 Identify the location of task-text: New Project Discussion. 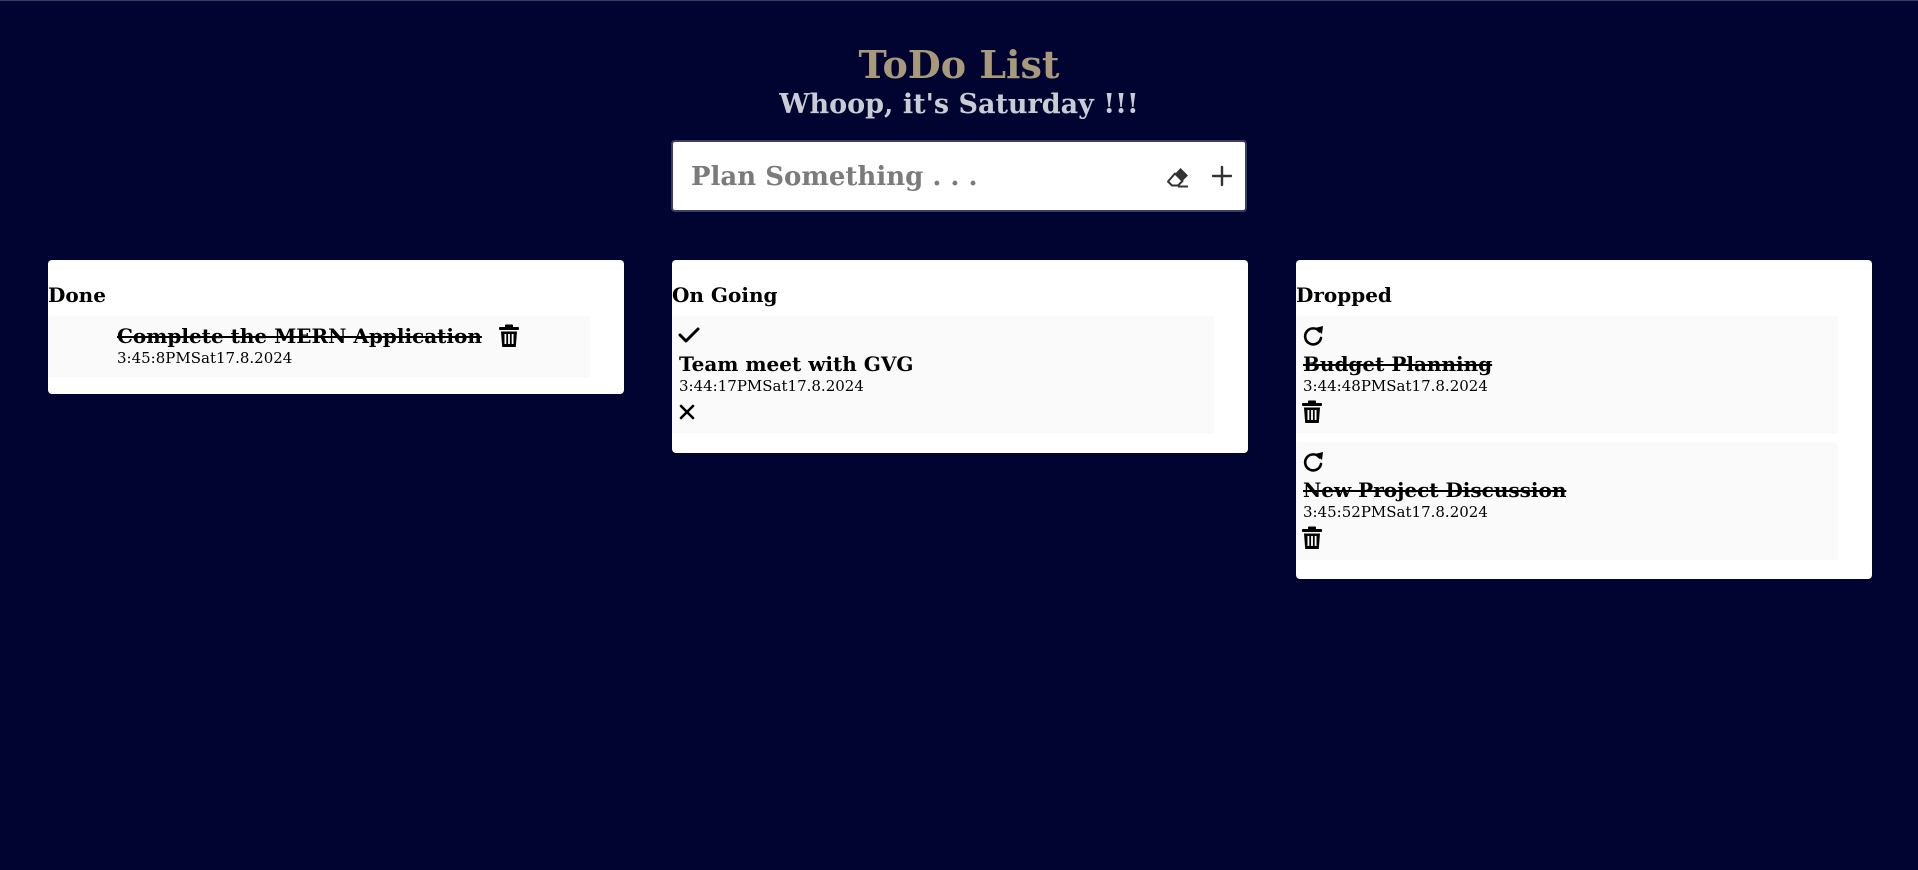
(1435, 490).